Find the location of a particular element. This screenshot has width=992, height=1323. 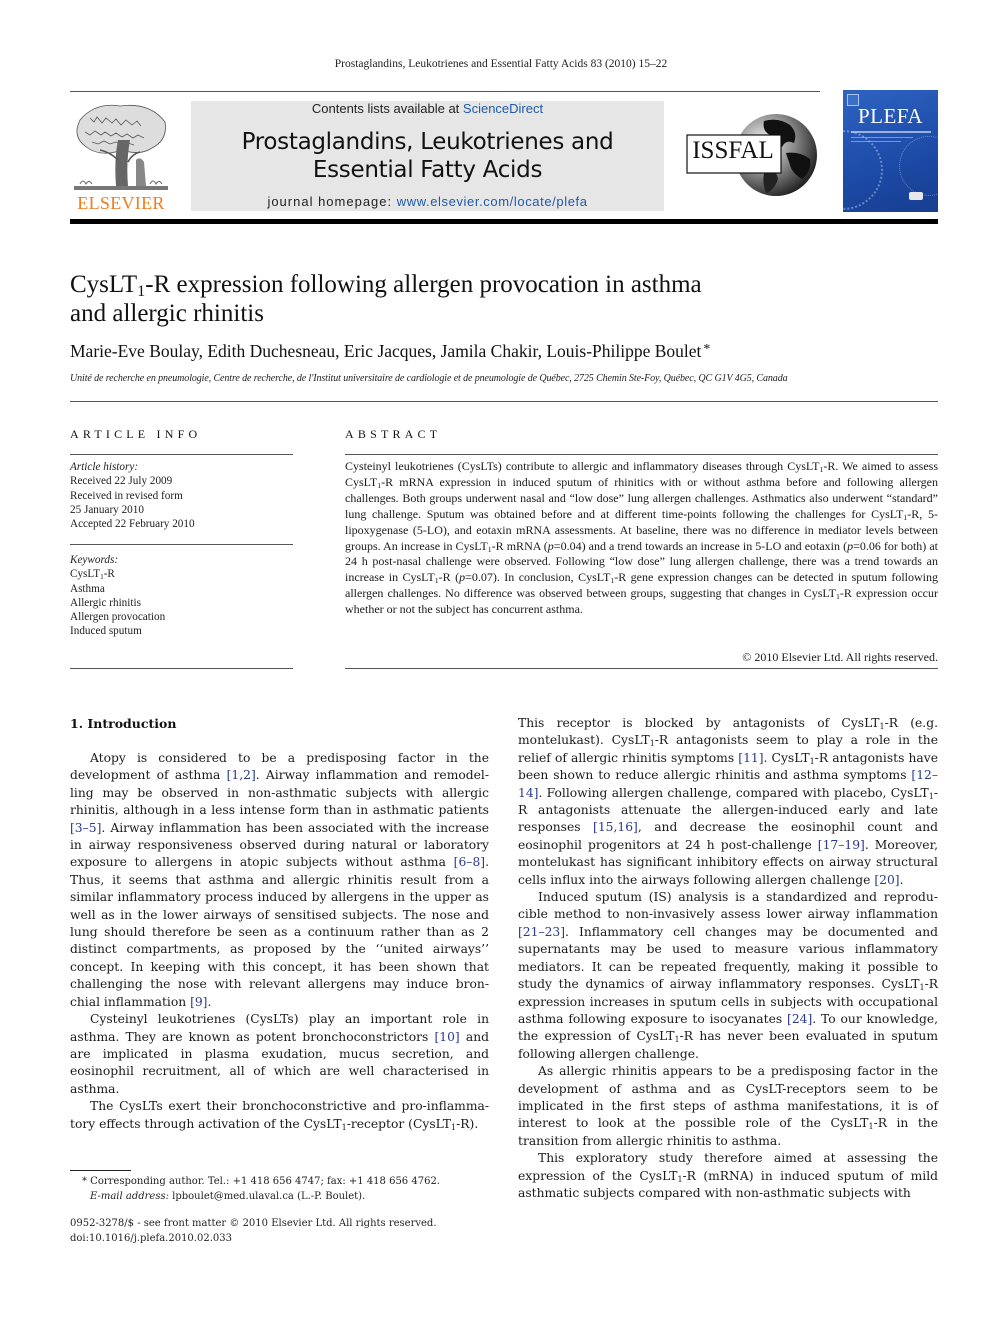

citation-link: [3–5] is located at coordinates (85, 828).